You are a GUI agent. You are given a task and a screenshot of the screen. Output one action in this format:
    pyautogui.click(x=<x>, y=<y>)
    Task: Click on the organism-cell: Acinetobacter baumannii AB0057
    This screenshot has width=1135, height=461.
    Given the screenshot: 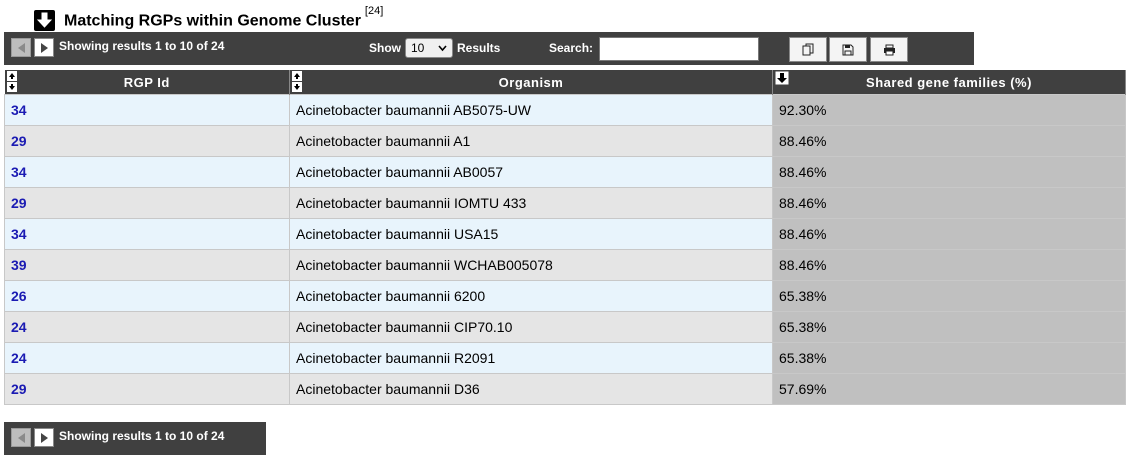 What is the action you would take?
    pyautogui.click(x=531, y=172)
    